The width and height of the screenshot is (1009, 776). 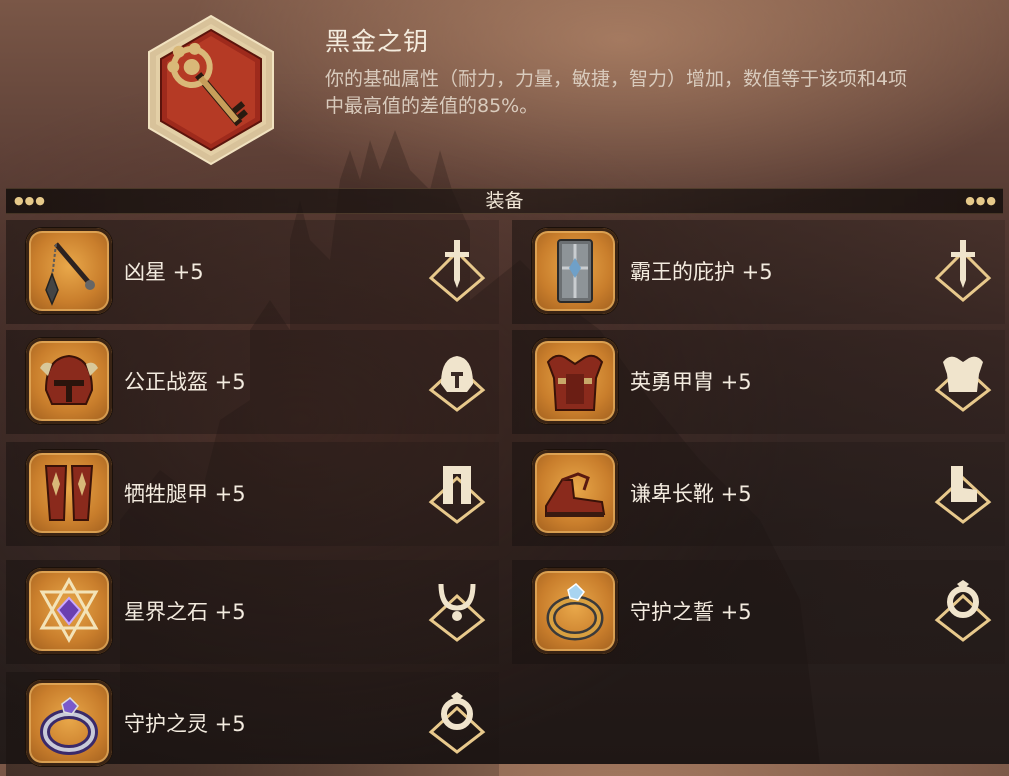 I want to click on leg-armor-icon, so click(x=69, y=493).